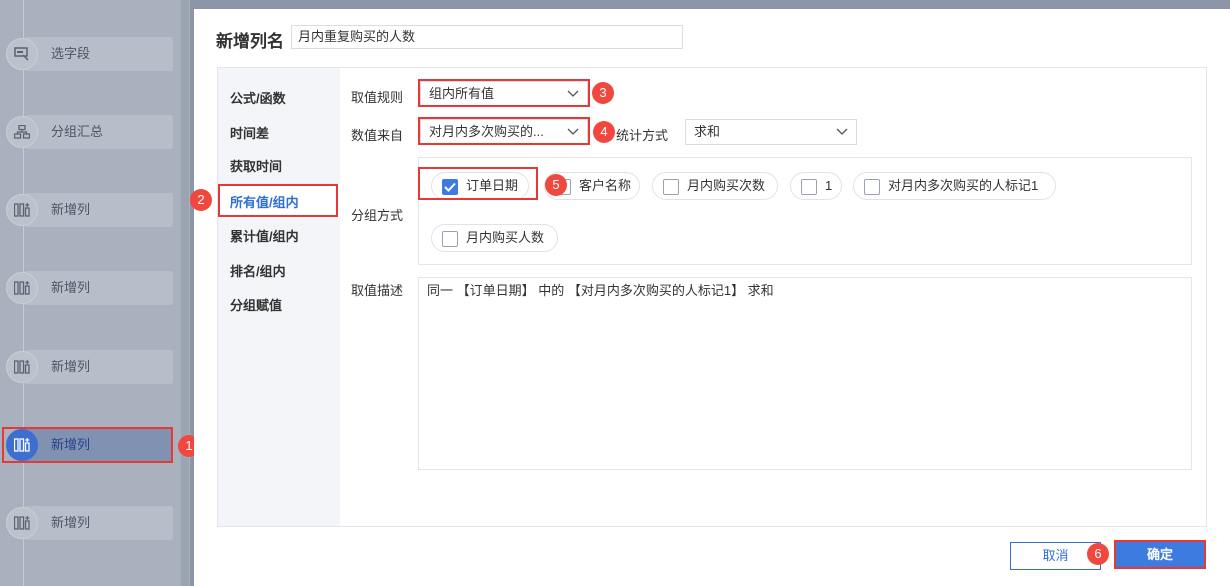 The height and width of the screenshot is (586, 1230). I want to click on step-group-summary: 分组汇总, so click(89, 132).